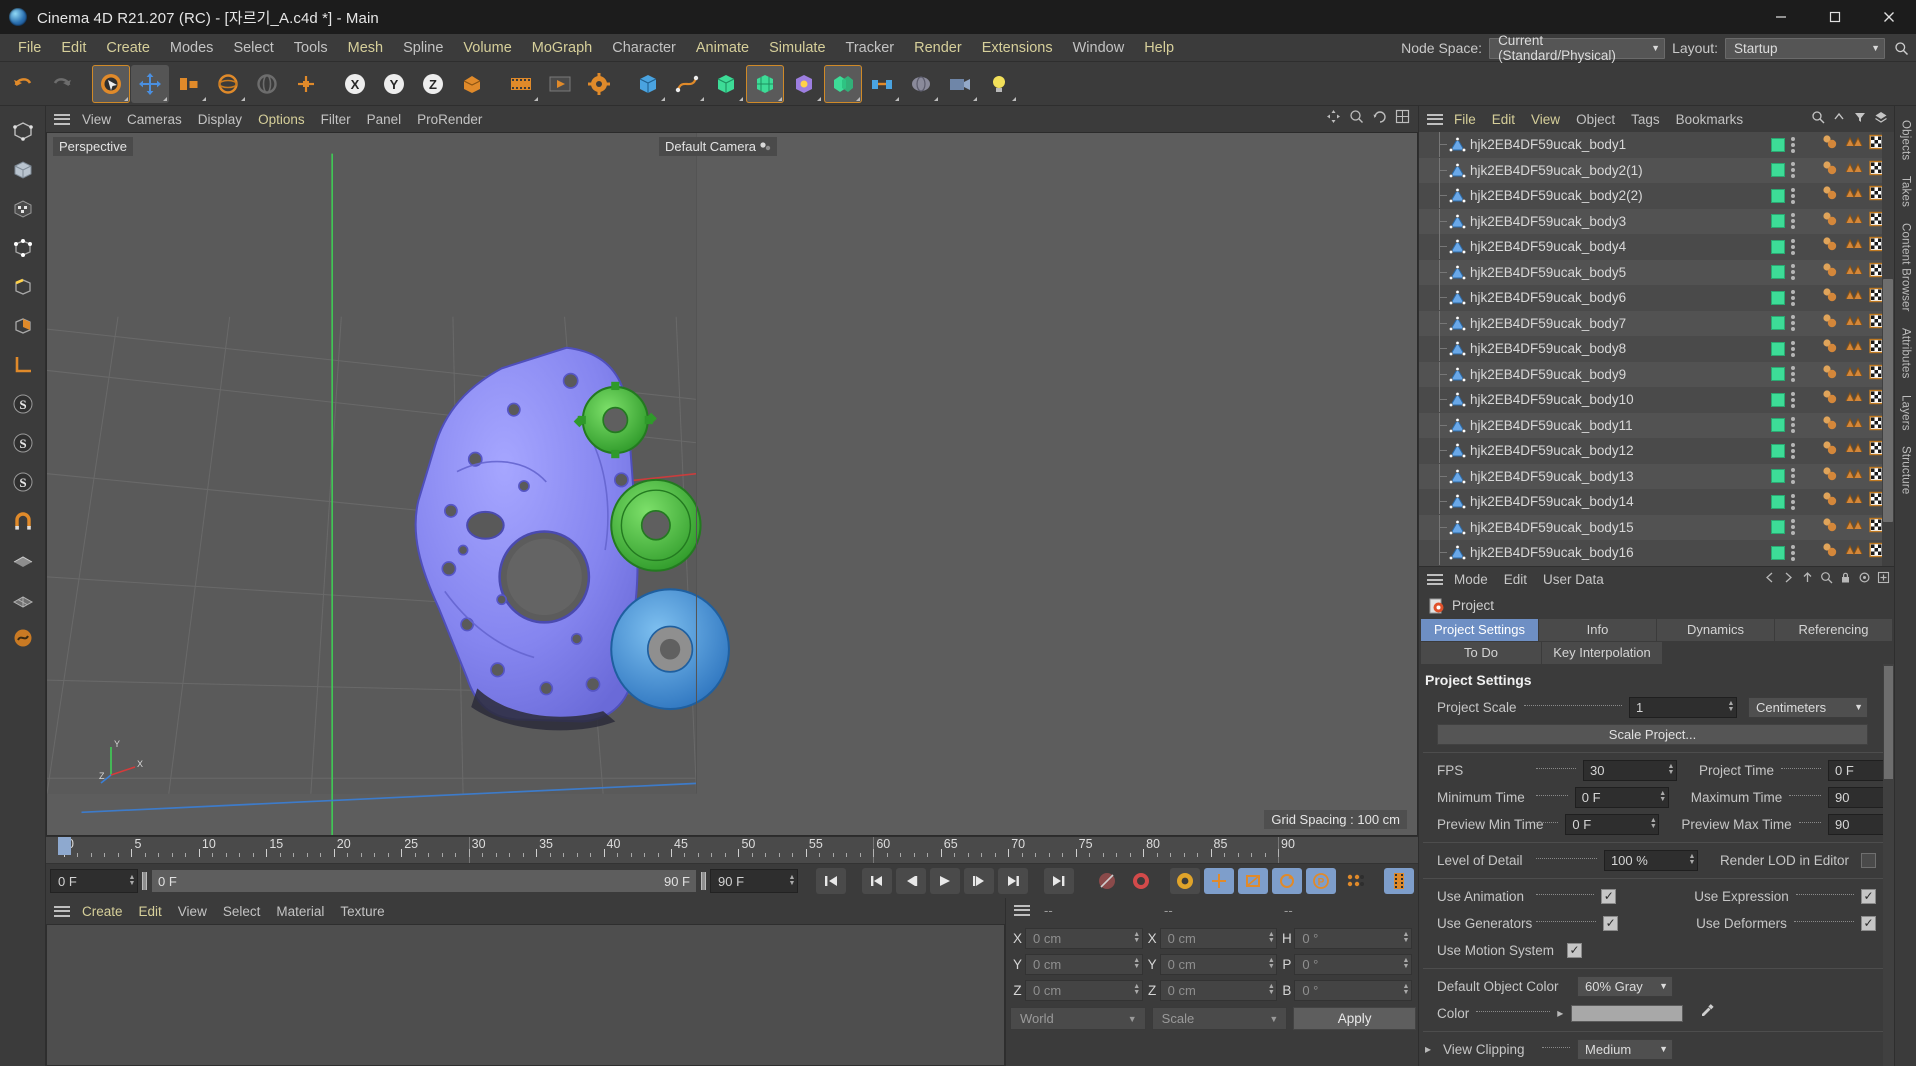 Image resolution: width=1916 pixels, height=1066 pixels. I want to click on object-row: hjk2EB4DF59ucak_body8, so click(1656, 349).